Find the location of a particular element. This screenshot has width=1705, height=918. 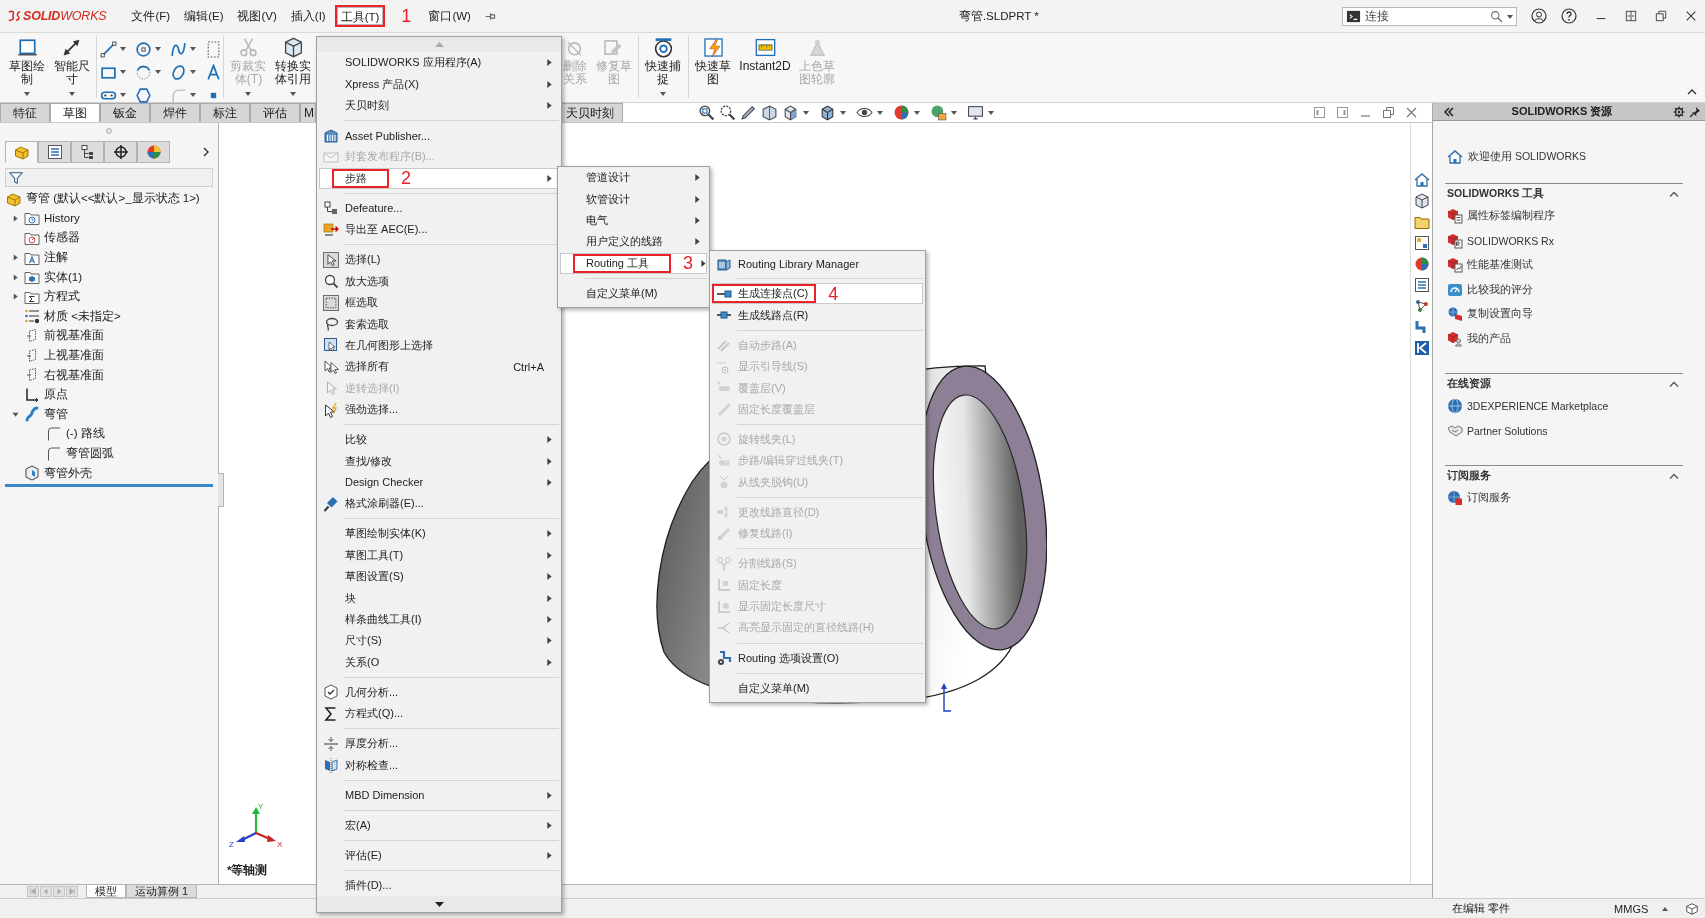

pin-icon is located at coordinates (1695, 111).